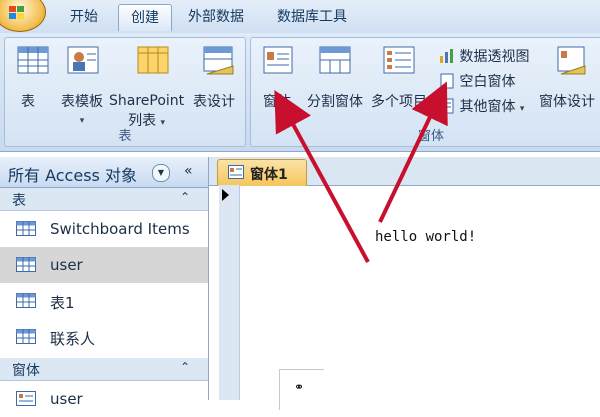 The image size is (600, 417). I want to click on record-selector-rail, so click(229, 292).